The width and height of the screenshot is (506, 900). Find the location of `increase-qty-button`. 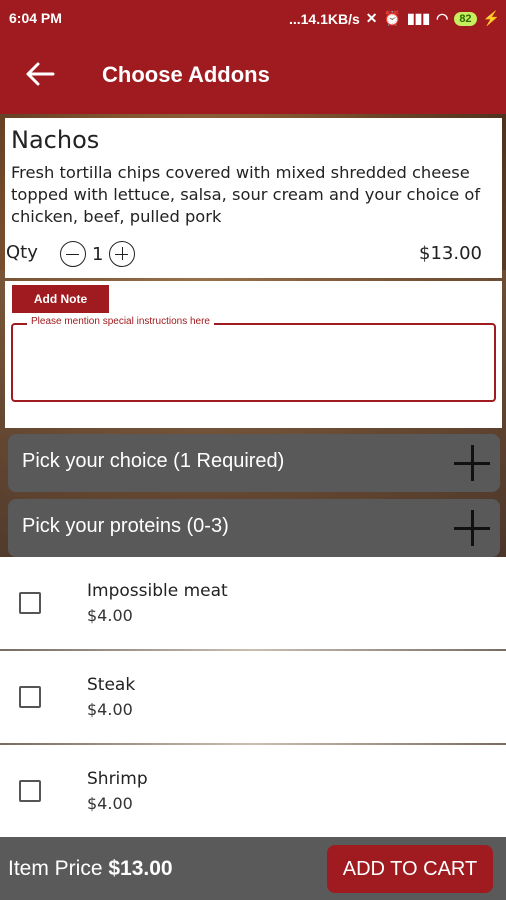

increase-qty-button is located at coordinates (122, 254).